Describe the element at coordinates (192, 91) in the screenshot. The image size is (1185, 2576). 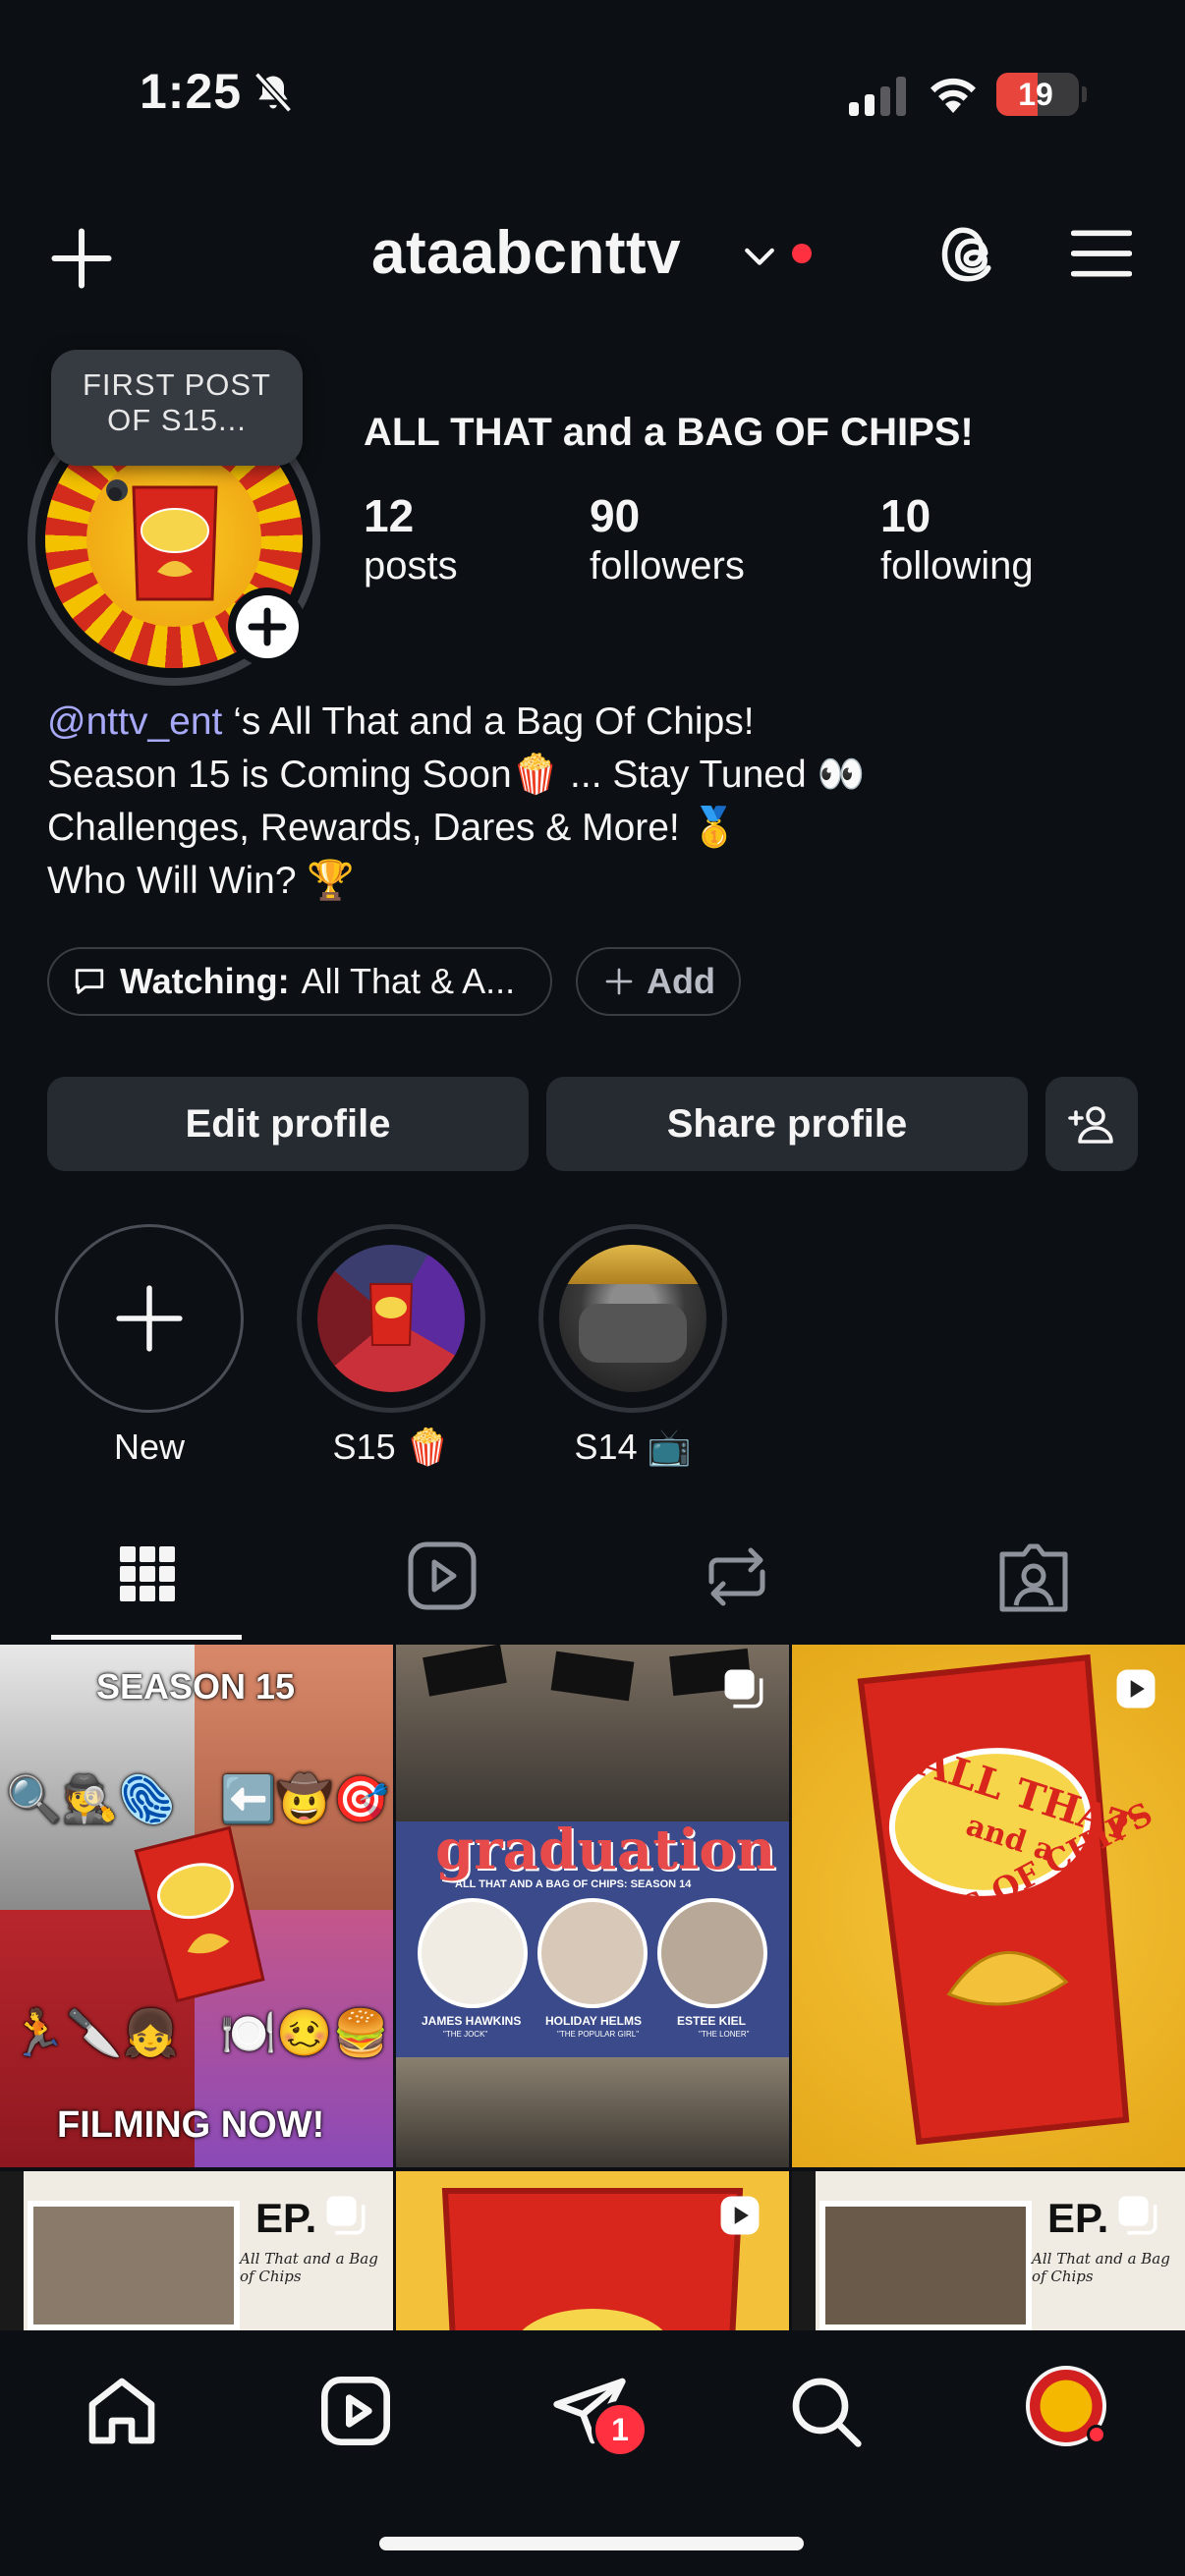
I see `status-time: 1:25` at that location.